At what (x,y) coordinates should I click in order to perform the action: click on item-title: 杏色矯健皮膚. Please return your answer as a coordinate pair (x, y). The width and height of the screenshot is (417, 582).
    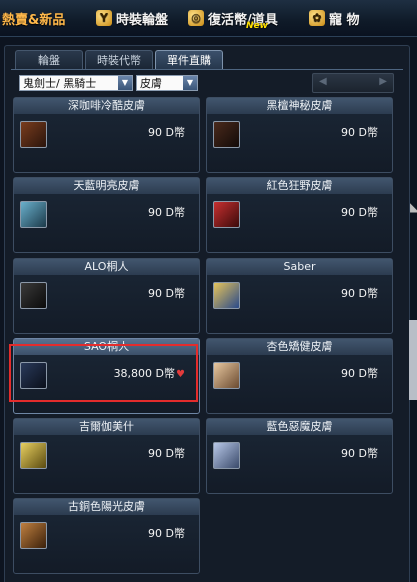
    Looking at the image, I should click on (299, 347).